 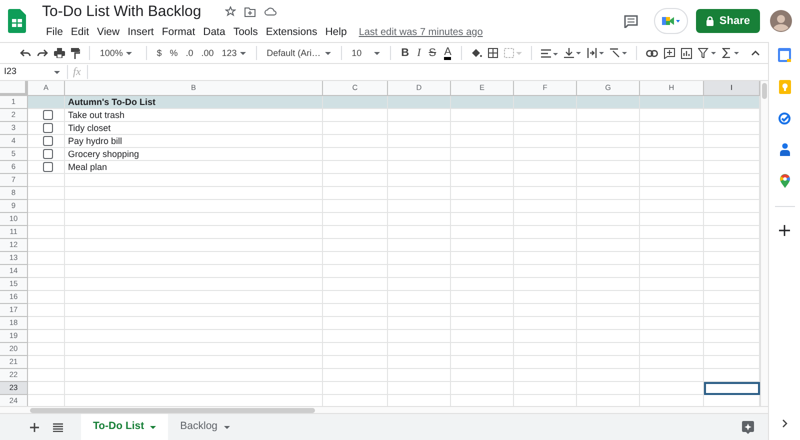 I want to click on star-icon, so click(x=230, y=11).